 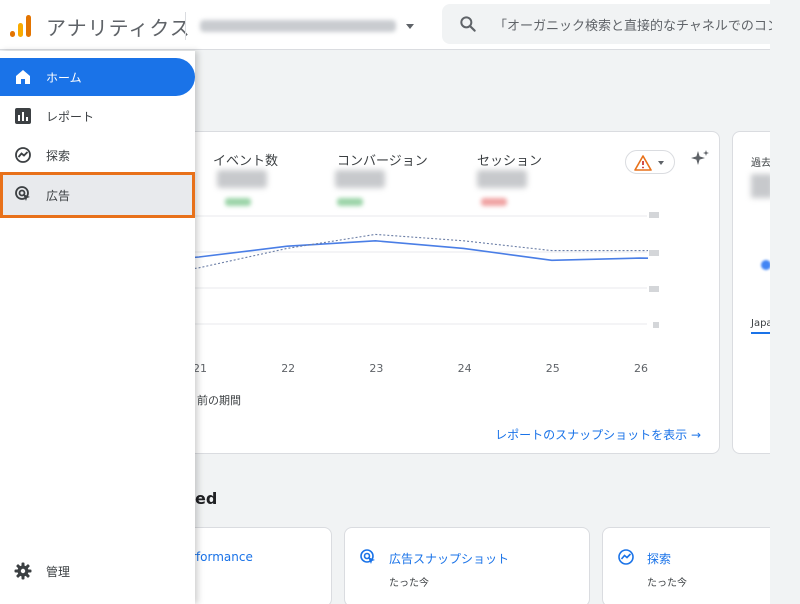 What do you see at coordinates (686, 565) in the screenshot?
I see `recent-tile-explore: 探索 たった今` at bounding box center [686, 565].